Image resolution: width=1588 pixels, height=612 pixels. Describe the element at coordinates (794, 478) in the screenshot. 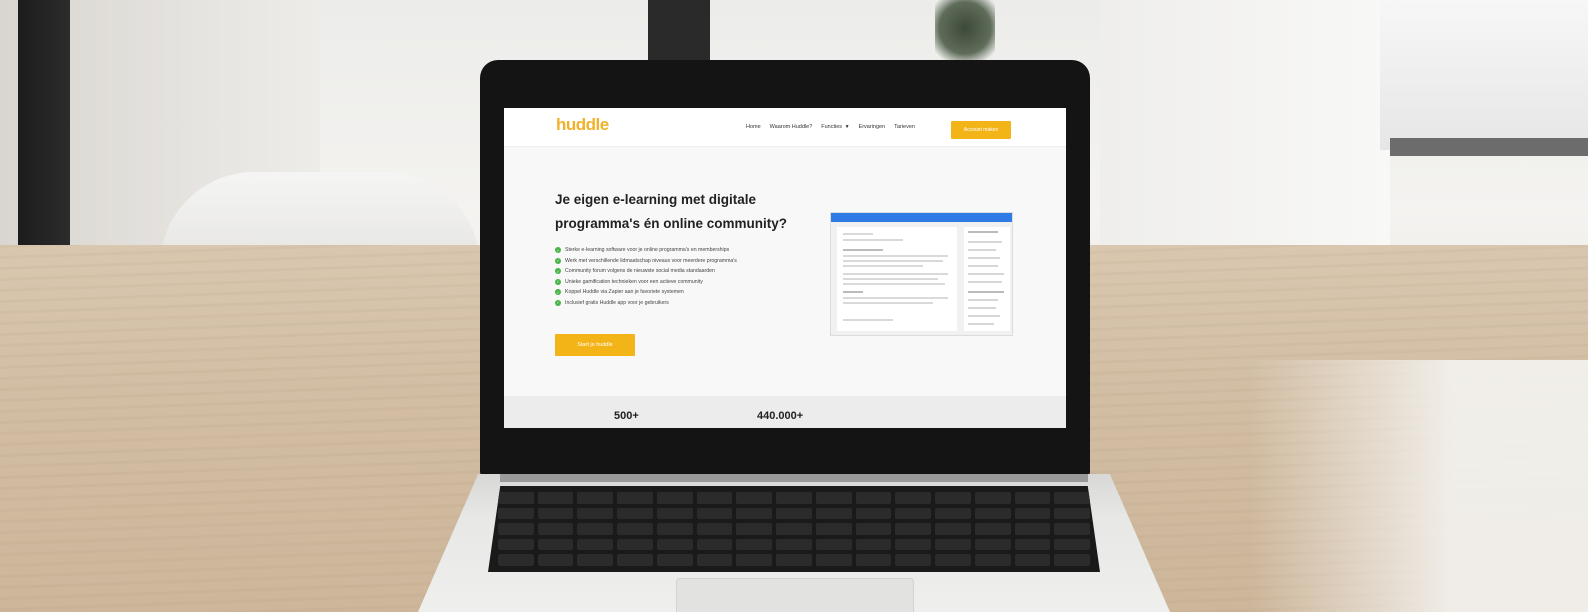

I see `laptop-hinge` at that location.